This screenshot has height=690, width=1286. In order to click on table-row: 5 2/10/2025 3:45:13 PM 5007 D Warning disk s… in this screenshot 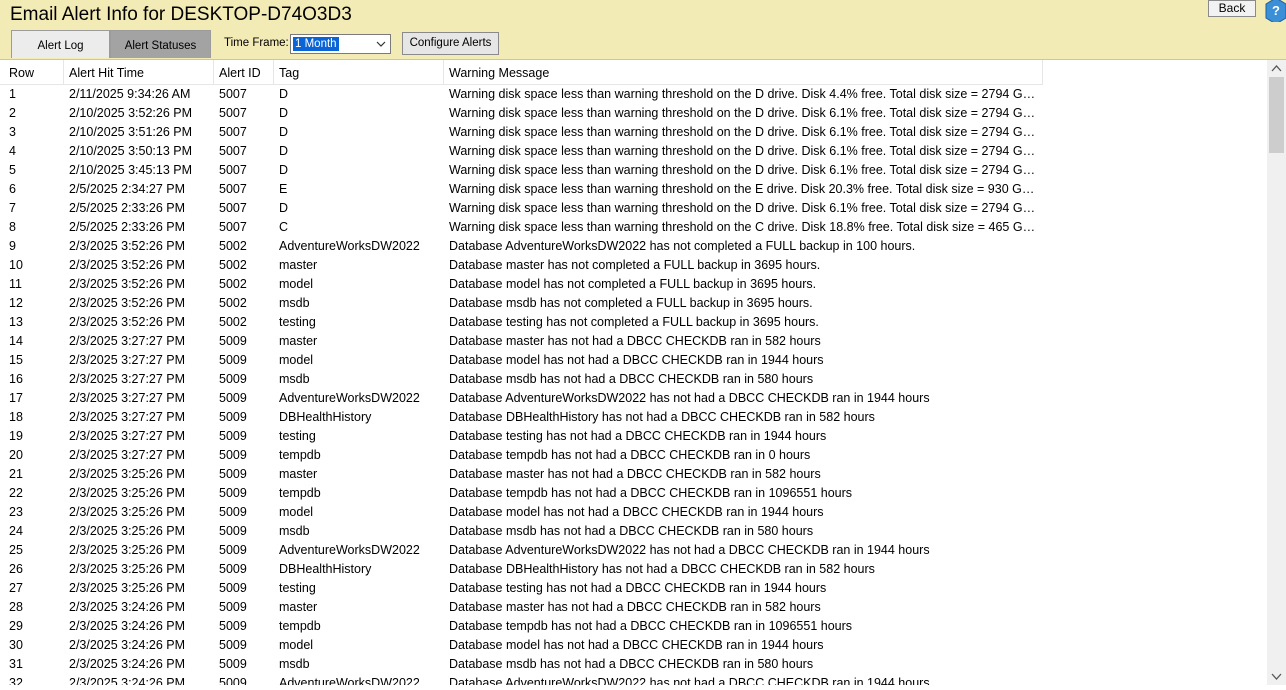, I will do `click(633, 170)`.